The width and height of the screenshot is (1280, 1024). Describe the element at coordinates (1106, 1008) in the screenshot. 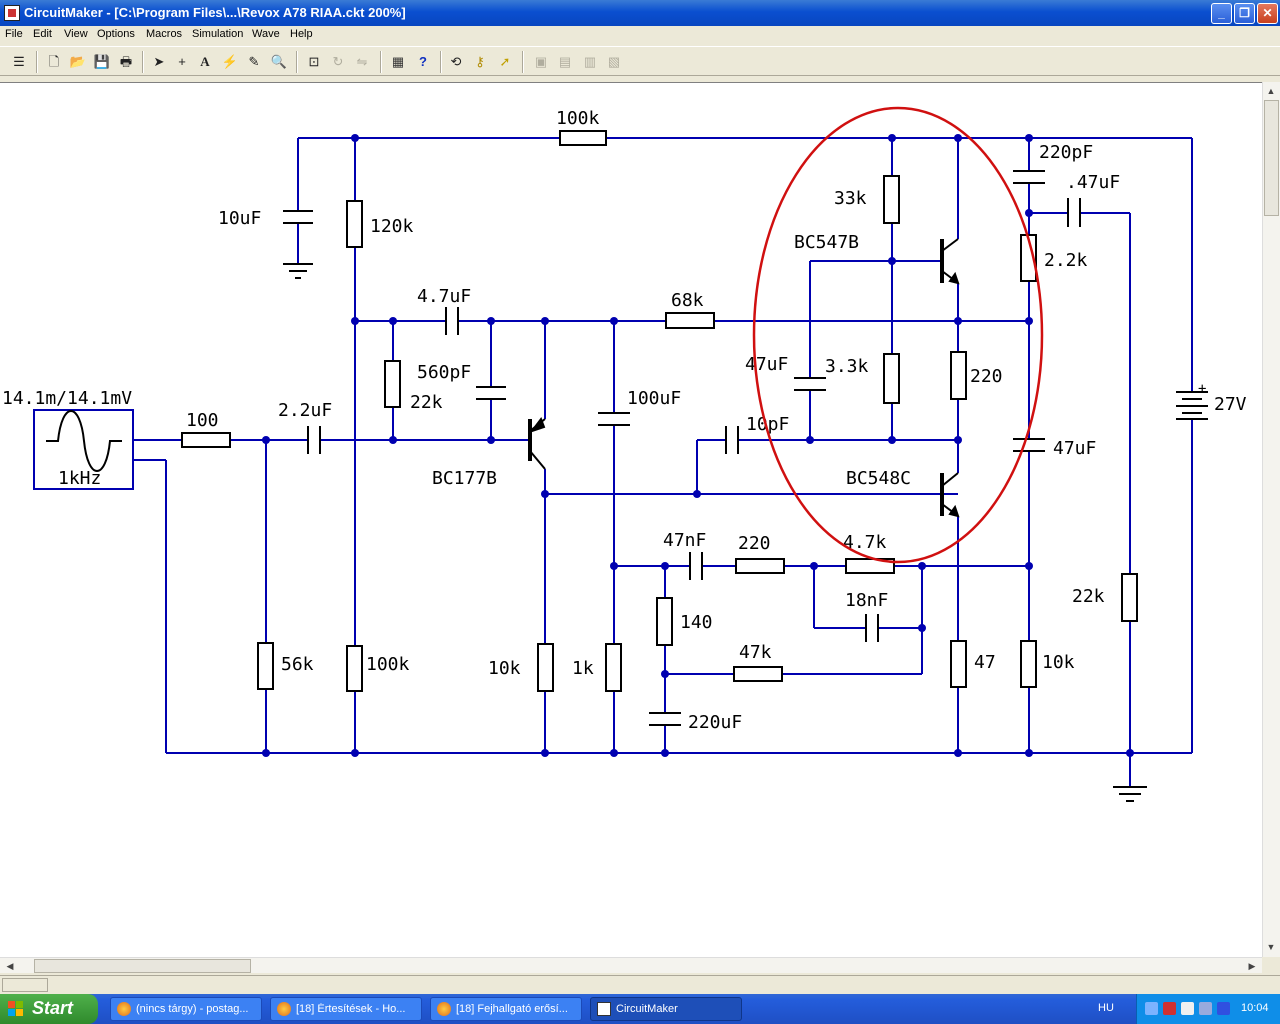

I see `language-indicator: HU` at that location.